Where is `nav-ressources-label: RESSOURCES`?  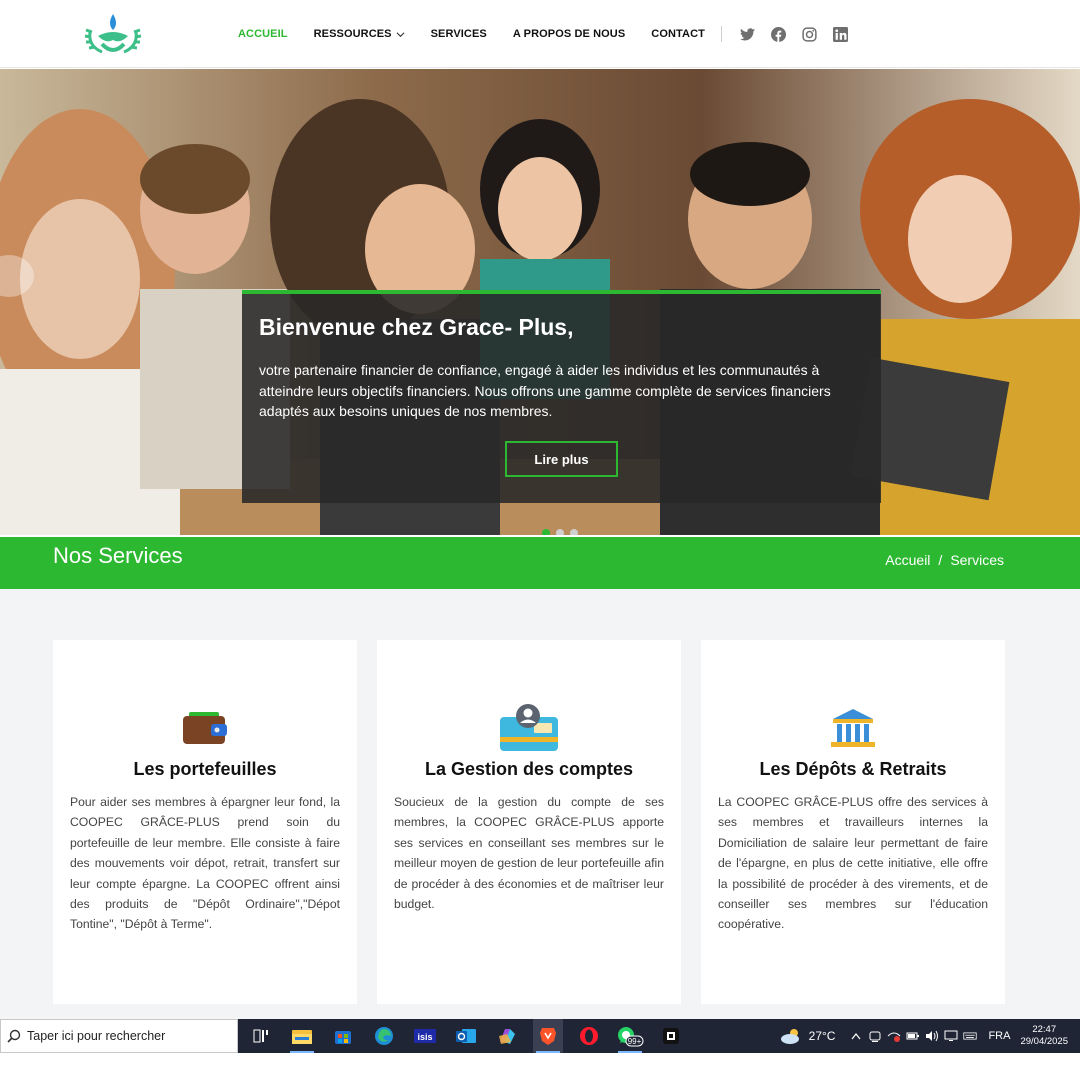 nav-ressources-label: RESSOURCES is located at coordinates (352, 34).